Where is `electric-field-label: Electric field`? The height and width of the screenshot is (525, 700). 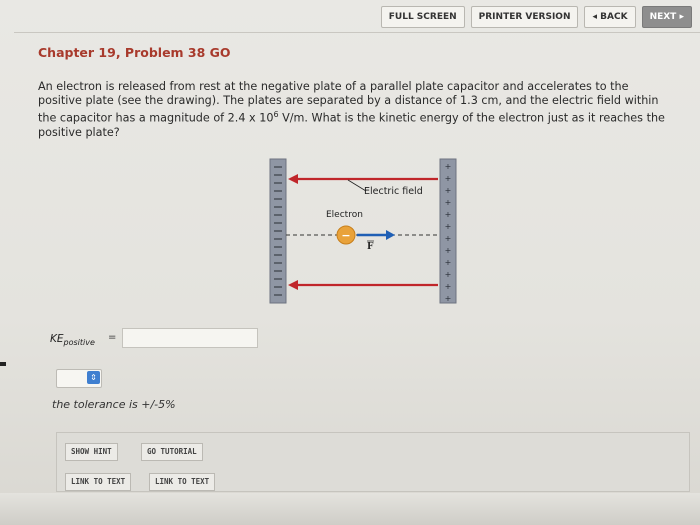
electric-field-label: Electric field is located at coordinates (393, 191).